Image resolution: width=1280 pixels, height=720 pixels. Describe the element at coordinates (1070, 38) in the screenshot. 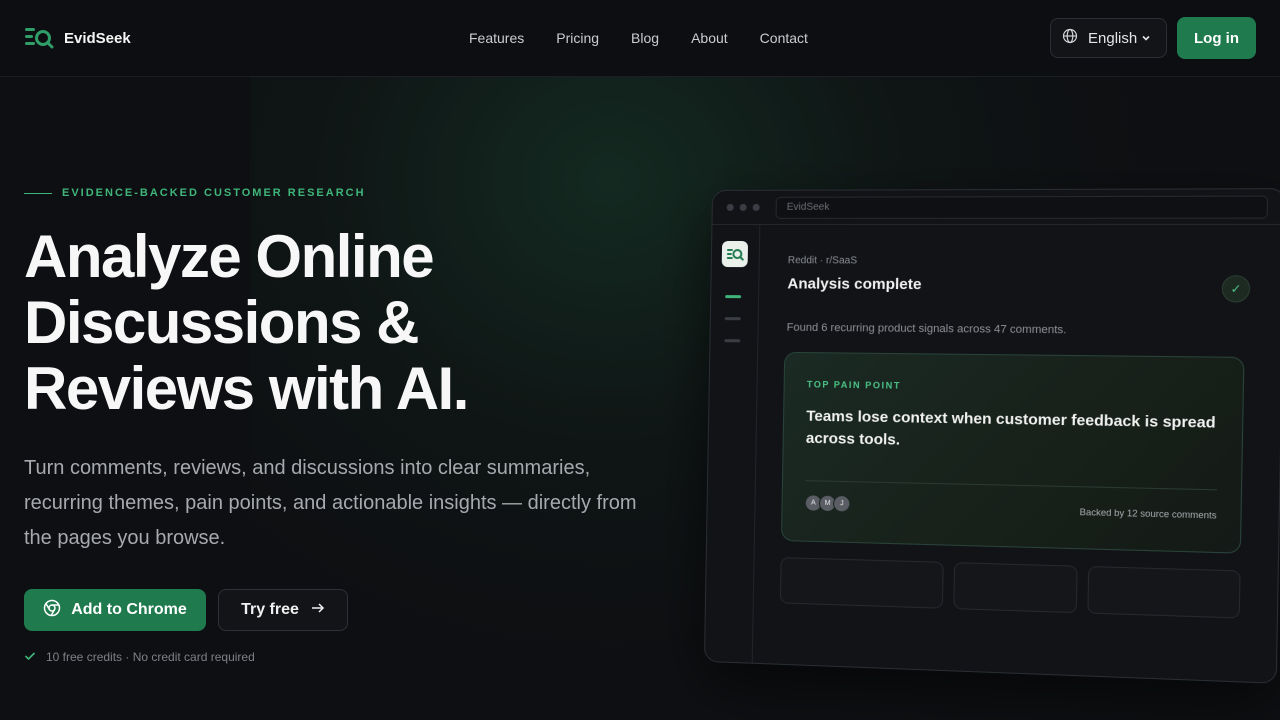

I see `globe-icon` at that location.